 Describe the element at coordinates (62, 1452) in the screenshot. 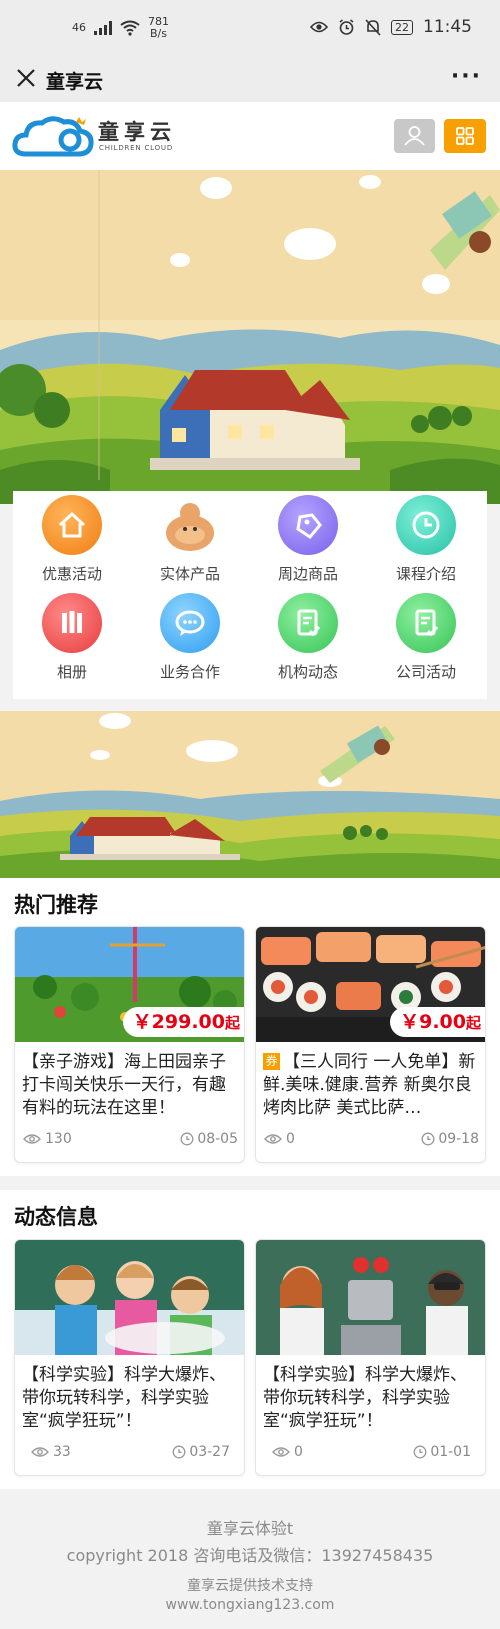

I see `views-count: 33` at that location.